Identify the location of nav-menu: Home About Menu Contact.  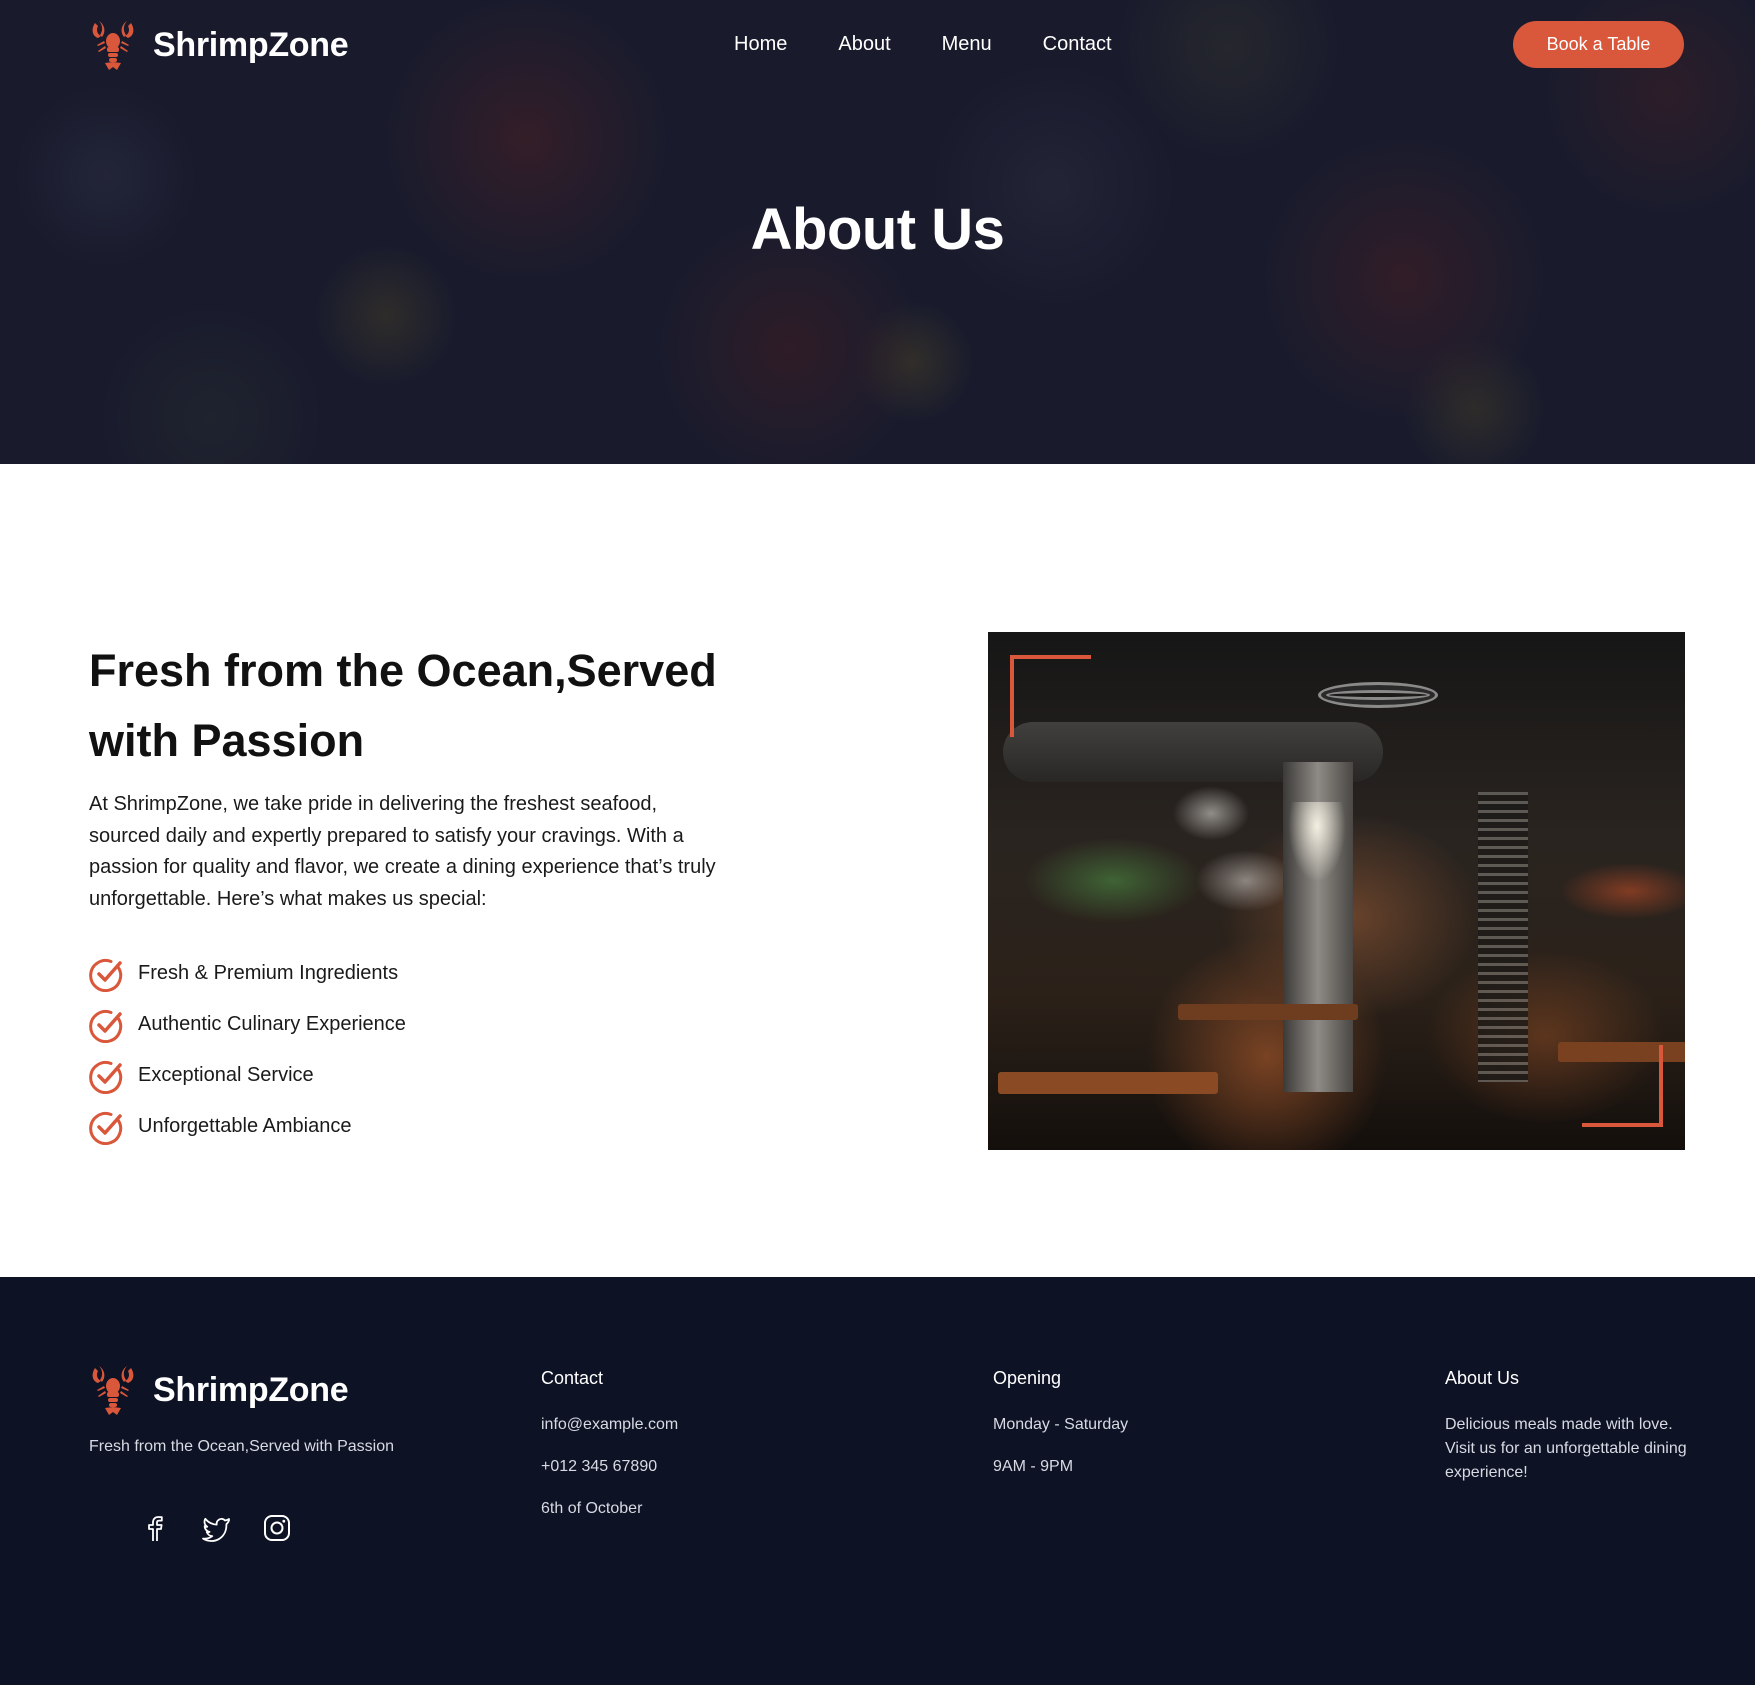
(923, 44).